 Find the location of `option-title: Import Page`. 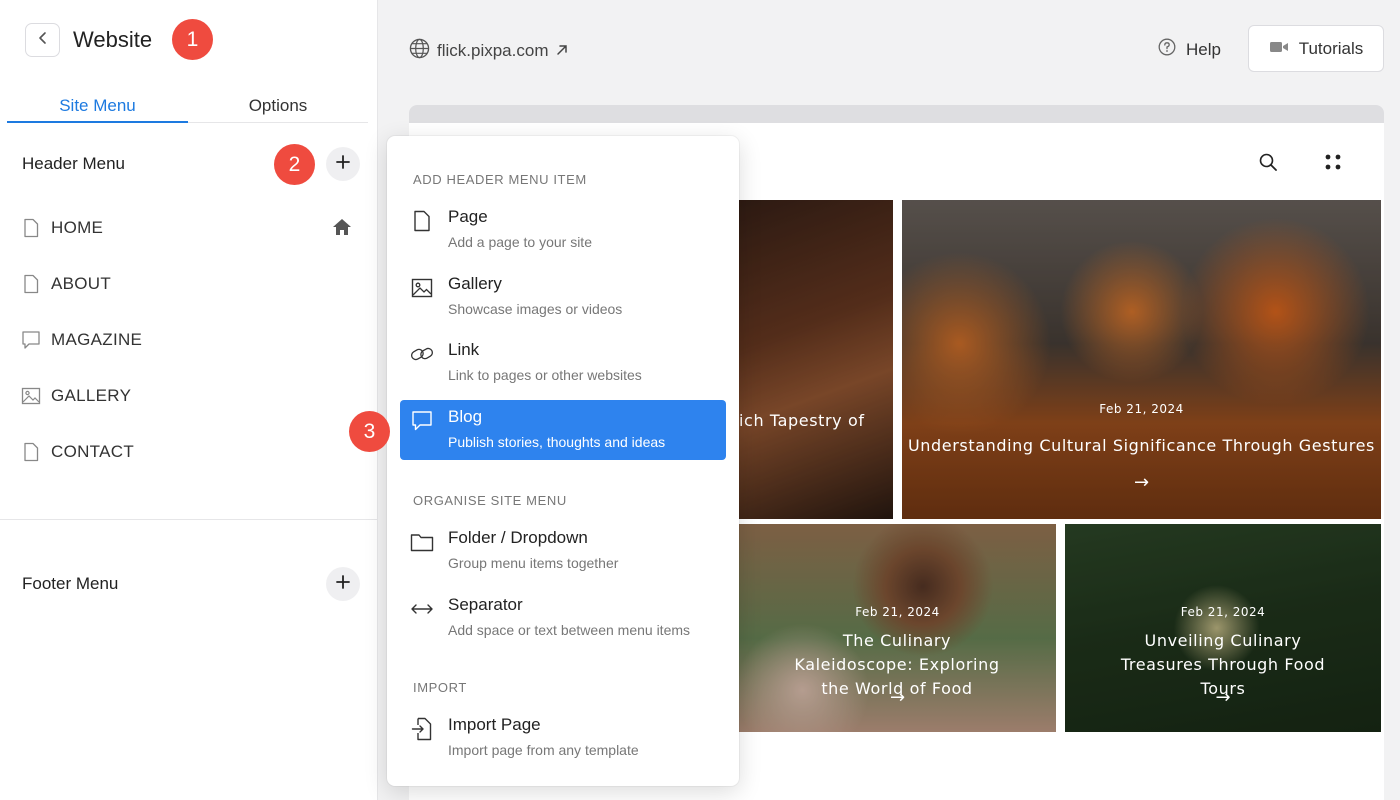

option-title: Import Page is located at coordinates (494, 724).